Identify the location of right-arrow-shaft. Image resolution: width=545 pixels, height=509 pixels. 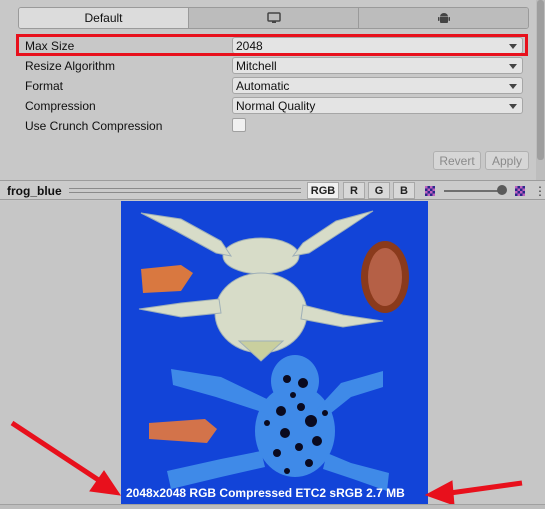
(486, 488).